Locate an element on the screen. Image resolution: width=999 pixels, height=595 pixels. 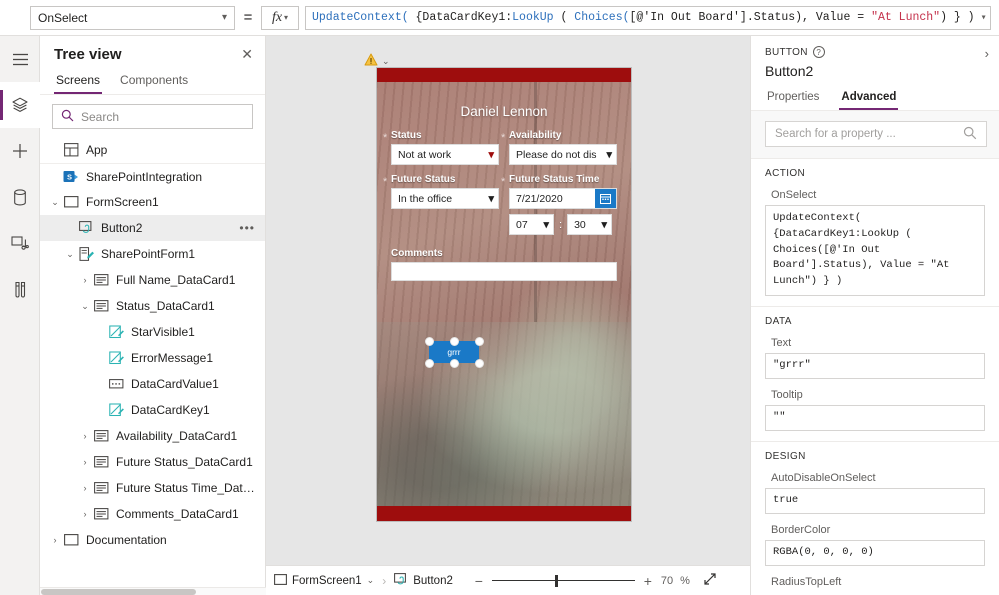
tree-node-sharepointform1: ⌄ SharePointForm1 is located at coordinates (152, 254).